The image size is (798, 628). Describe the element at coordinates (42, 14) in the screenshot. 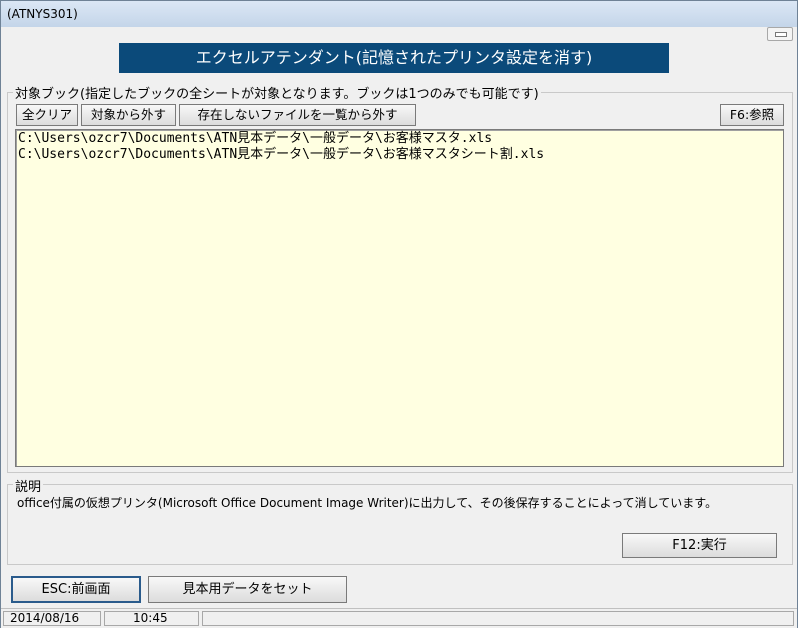

I see `window-title: (ATNYS301)` at that location.